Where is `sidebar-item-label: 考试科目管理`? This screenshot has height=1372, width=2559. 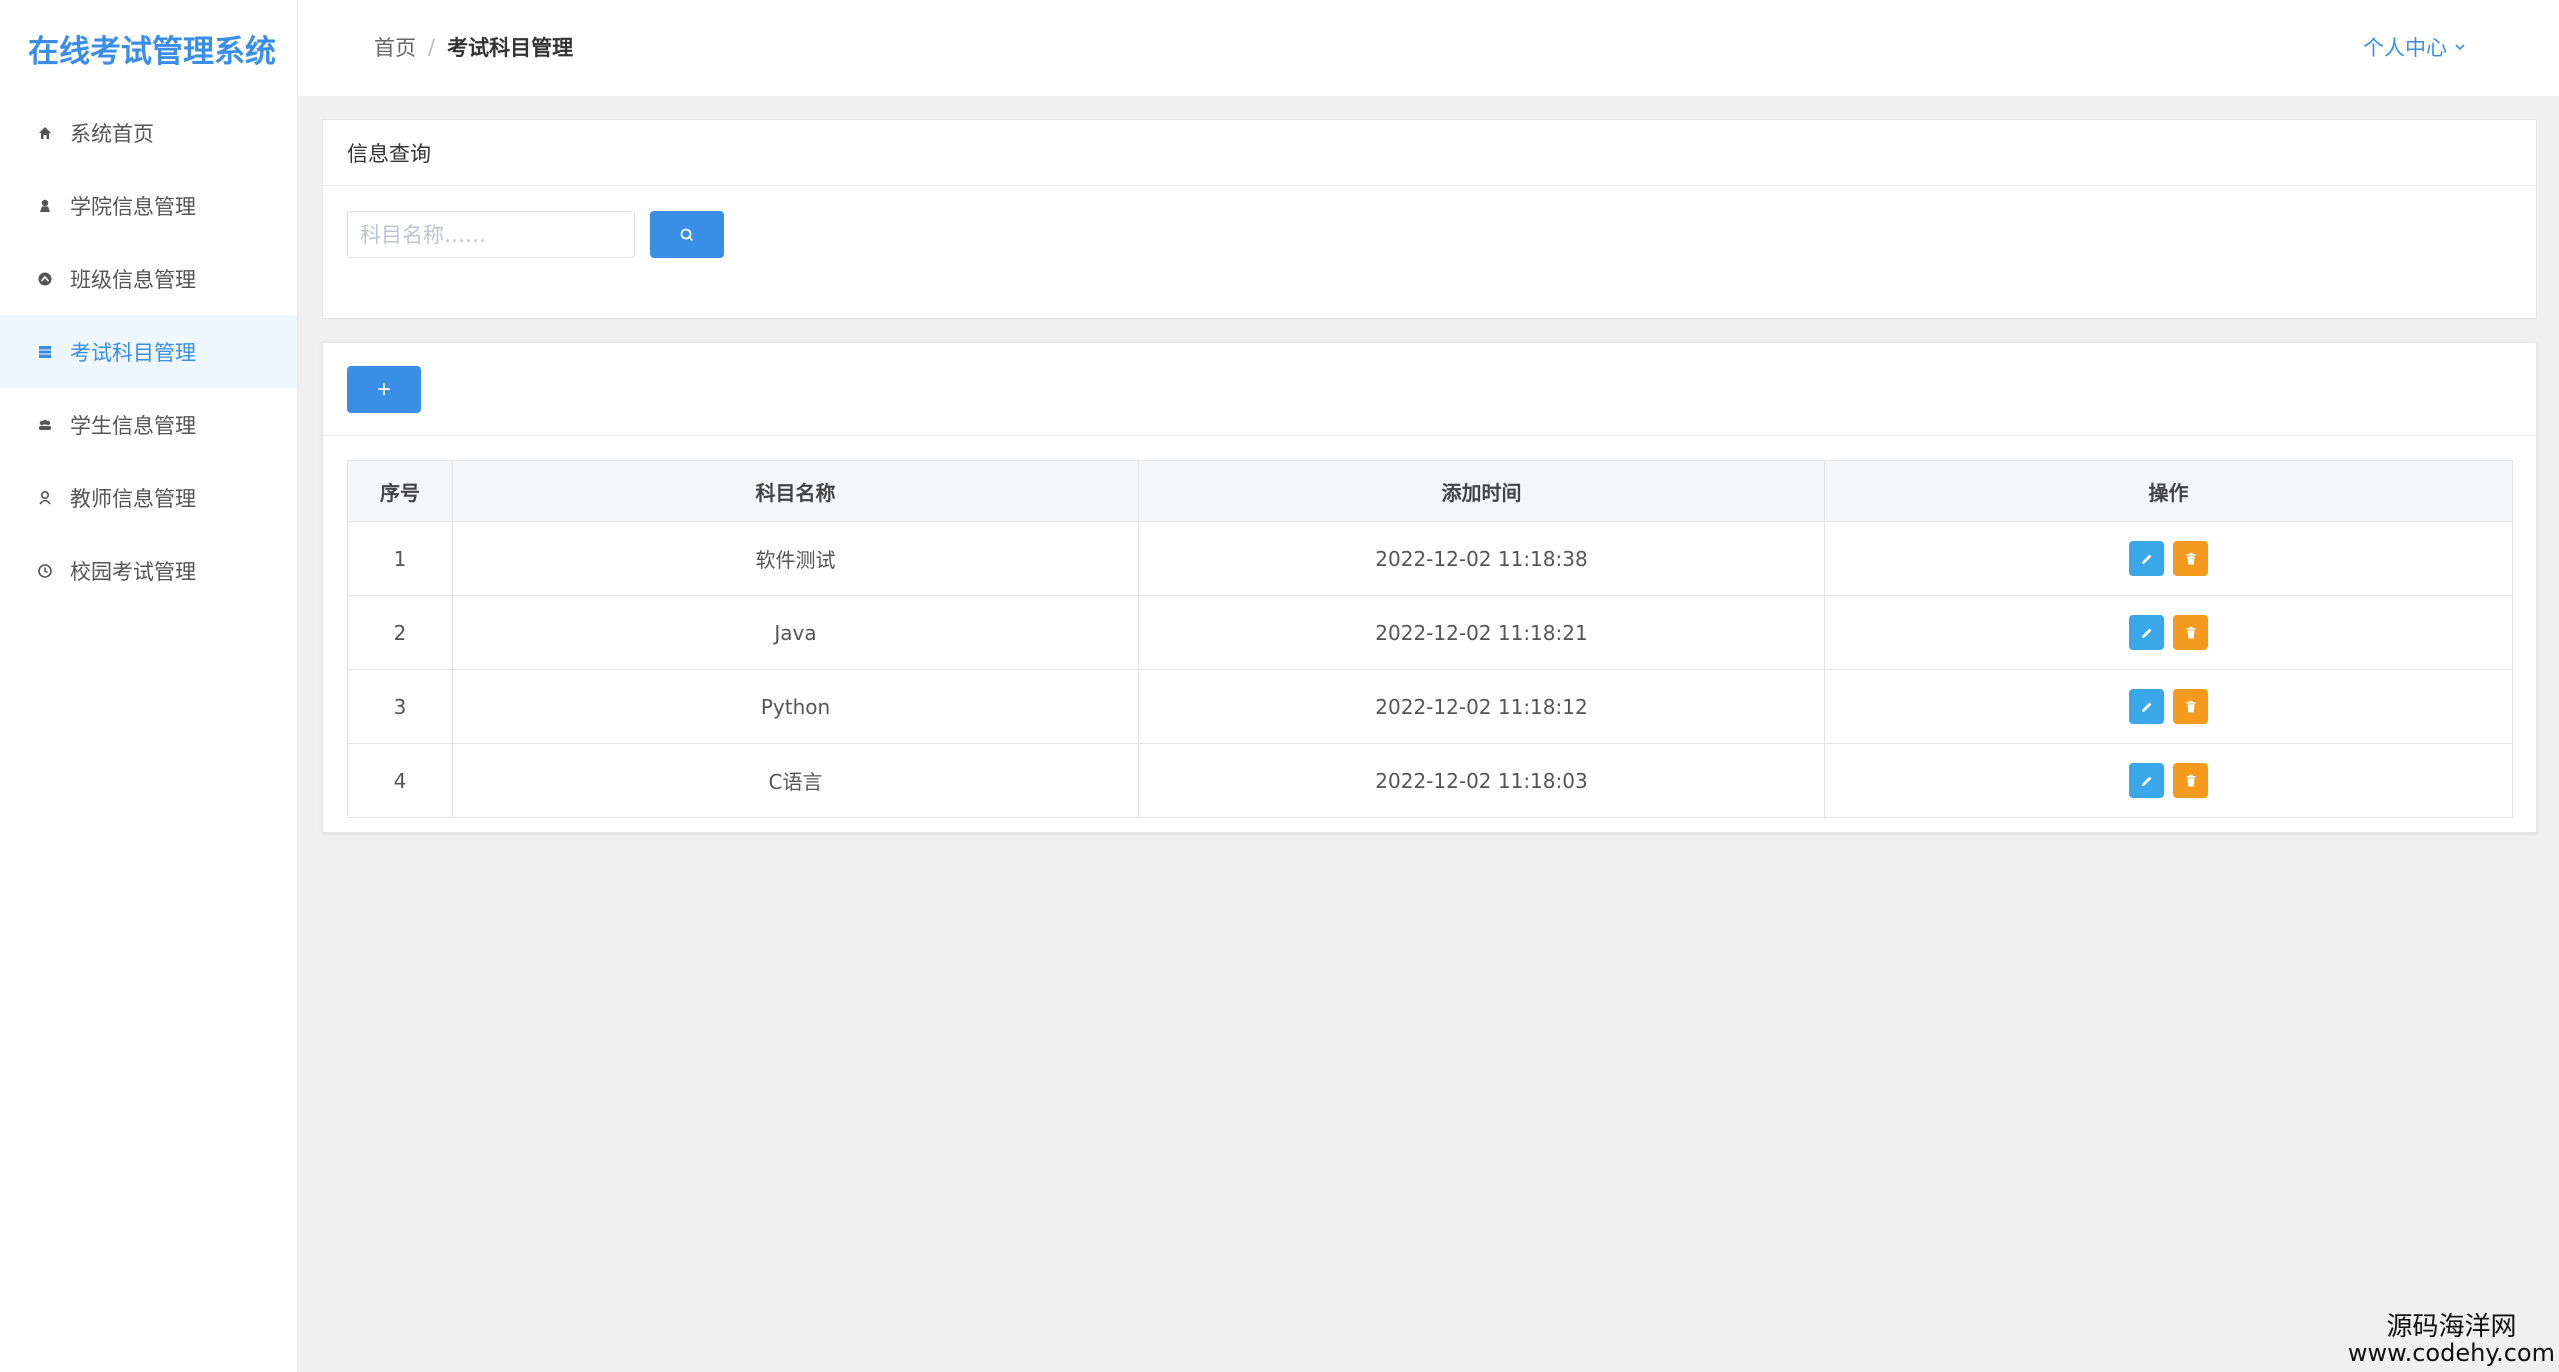 sidebar-item-label: 考试科目管理 is located at coordinates (133, 352).